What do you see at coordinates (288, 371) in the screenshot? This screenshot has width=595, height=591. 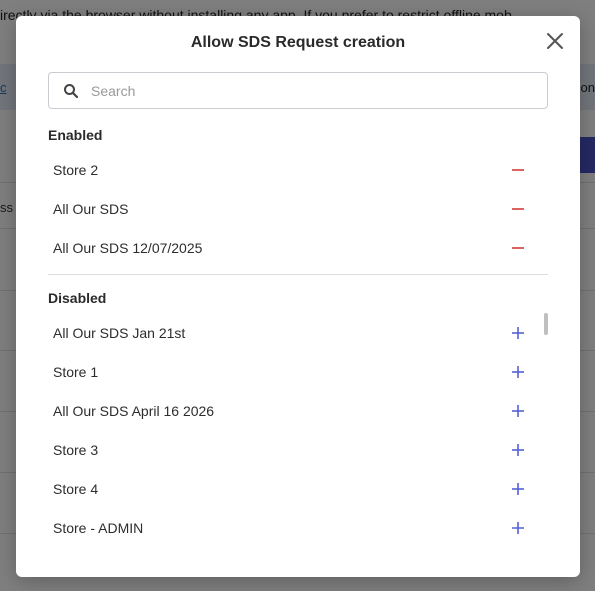 I see `disabled-list-item: Store 1` at bounding box center [288, 371].